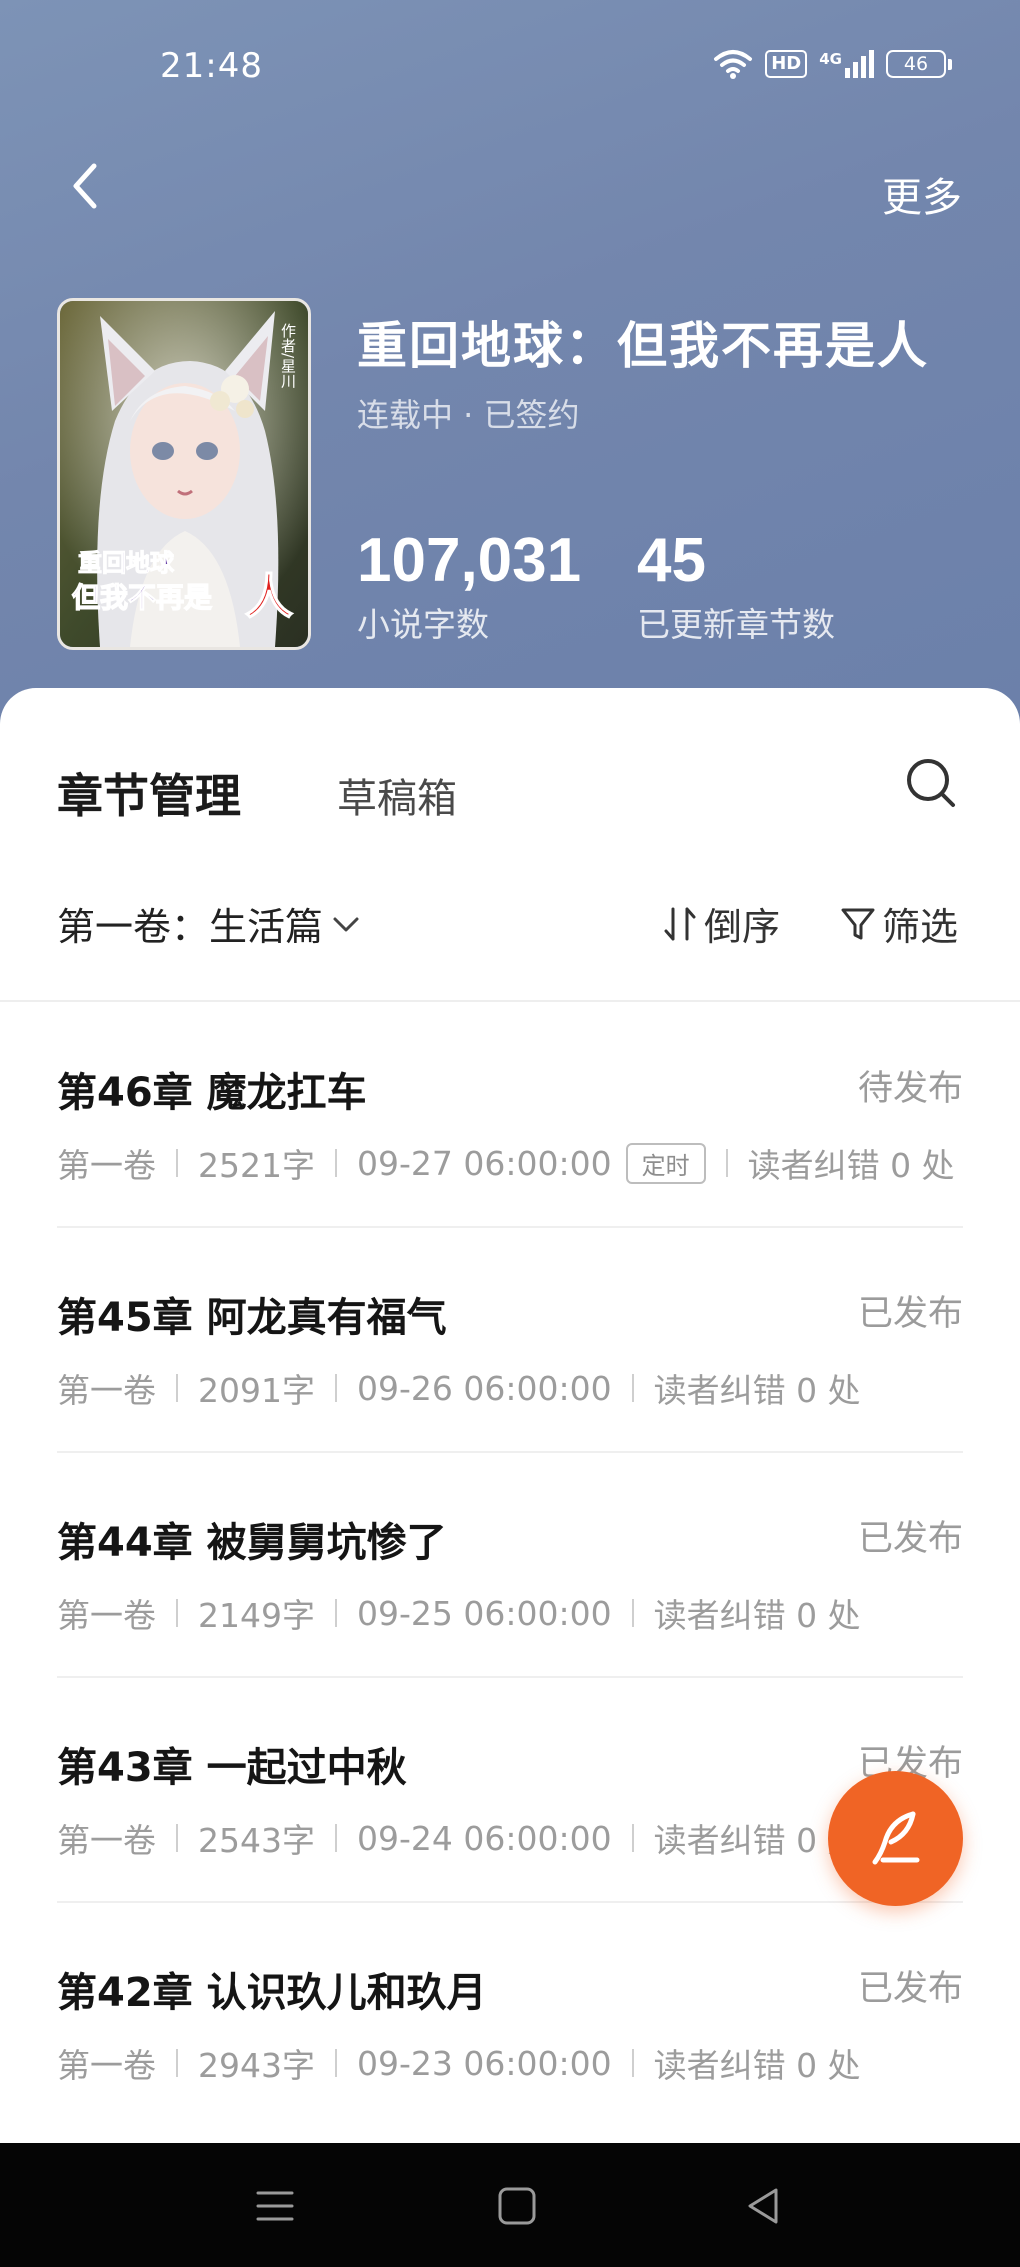 This screenshot has height=2267, width=1020. What do you see at coordinates (256, 1840) in the screenshot?
I see `chapter-words: 2543字` at bounding box center [256, 1840].